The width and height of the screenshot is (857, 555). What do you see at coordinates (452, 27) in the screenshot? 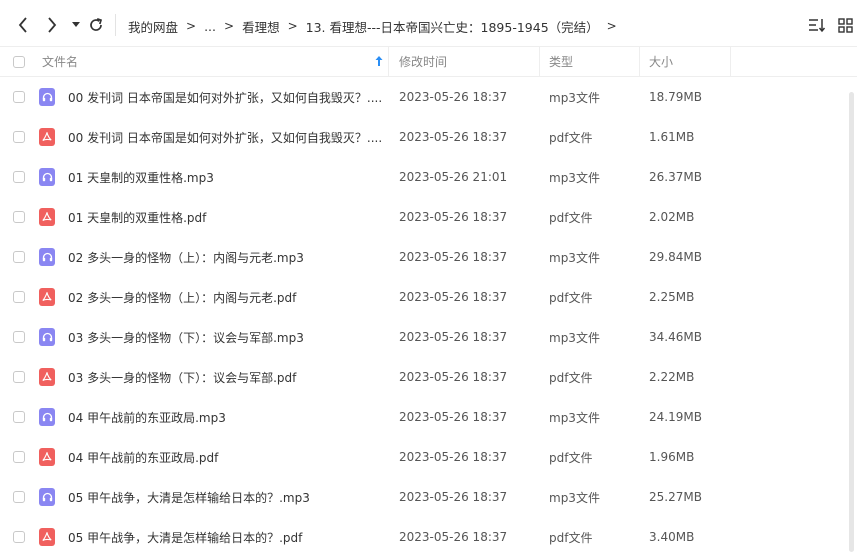
I see `breadcrumb-current: 13. 看理想---日本帝国兴亡史：1895-1945（完结）` at bounding box center [452, 27].